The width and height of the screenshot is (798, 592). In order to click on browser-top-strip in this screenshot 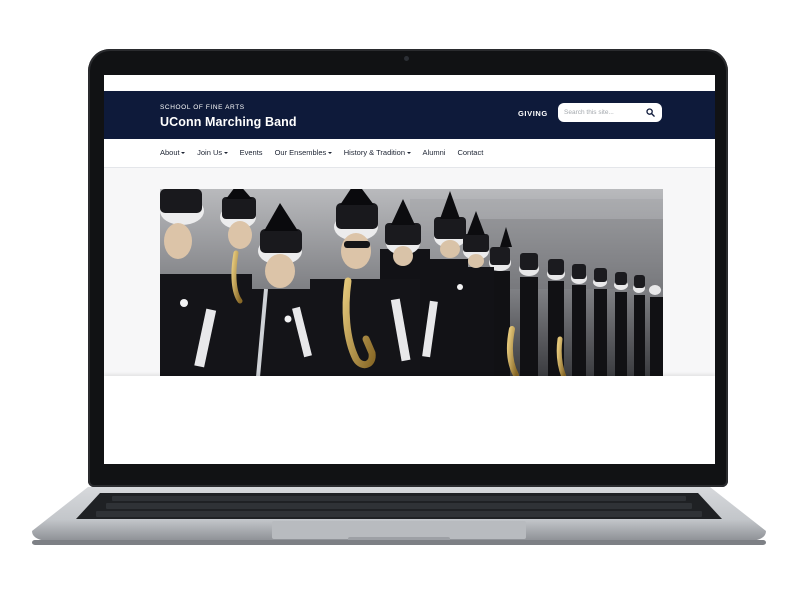, I will do `click(409, 83)`.